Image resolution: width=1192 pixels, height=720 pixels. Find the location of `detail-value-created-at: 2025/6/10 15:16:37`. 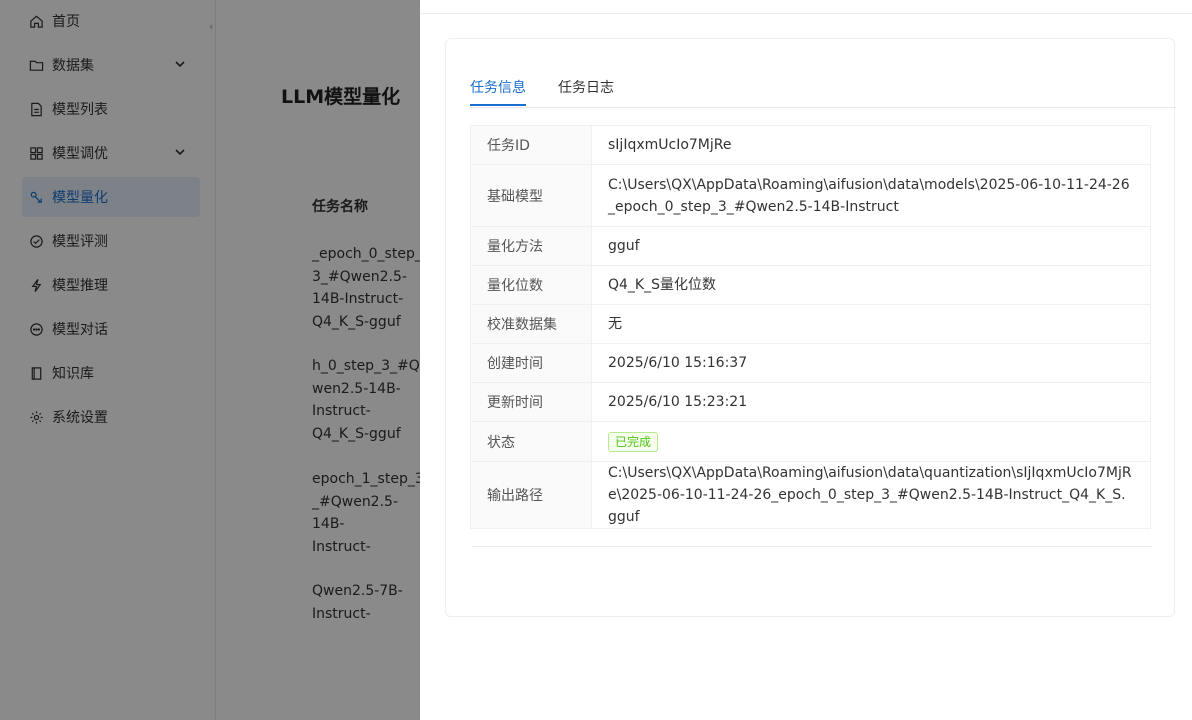

detail-value-created-at: 2025/6/10 15:16:37 is located at coordinates (871, 363).